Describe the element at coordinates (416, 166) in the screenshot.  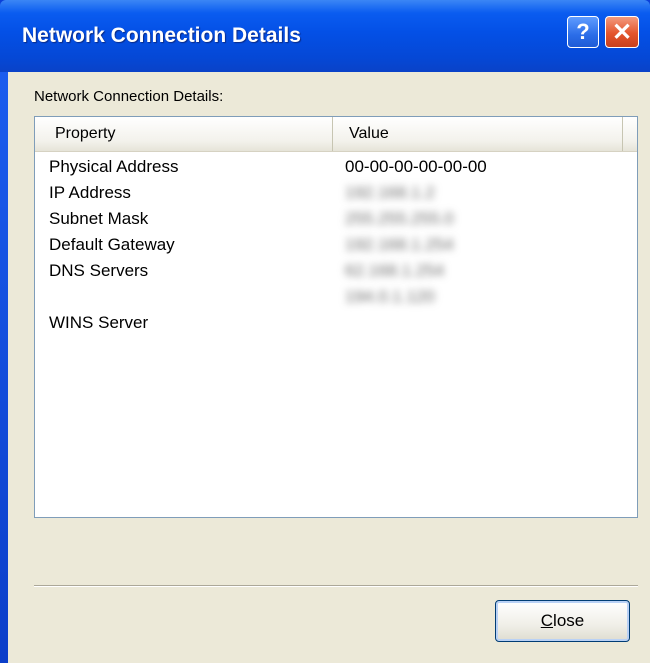
I see `value-cell: 00-00-00-00-00-00` at that location.